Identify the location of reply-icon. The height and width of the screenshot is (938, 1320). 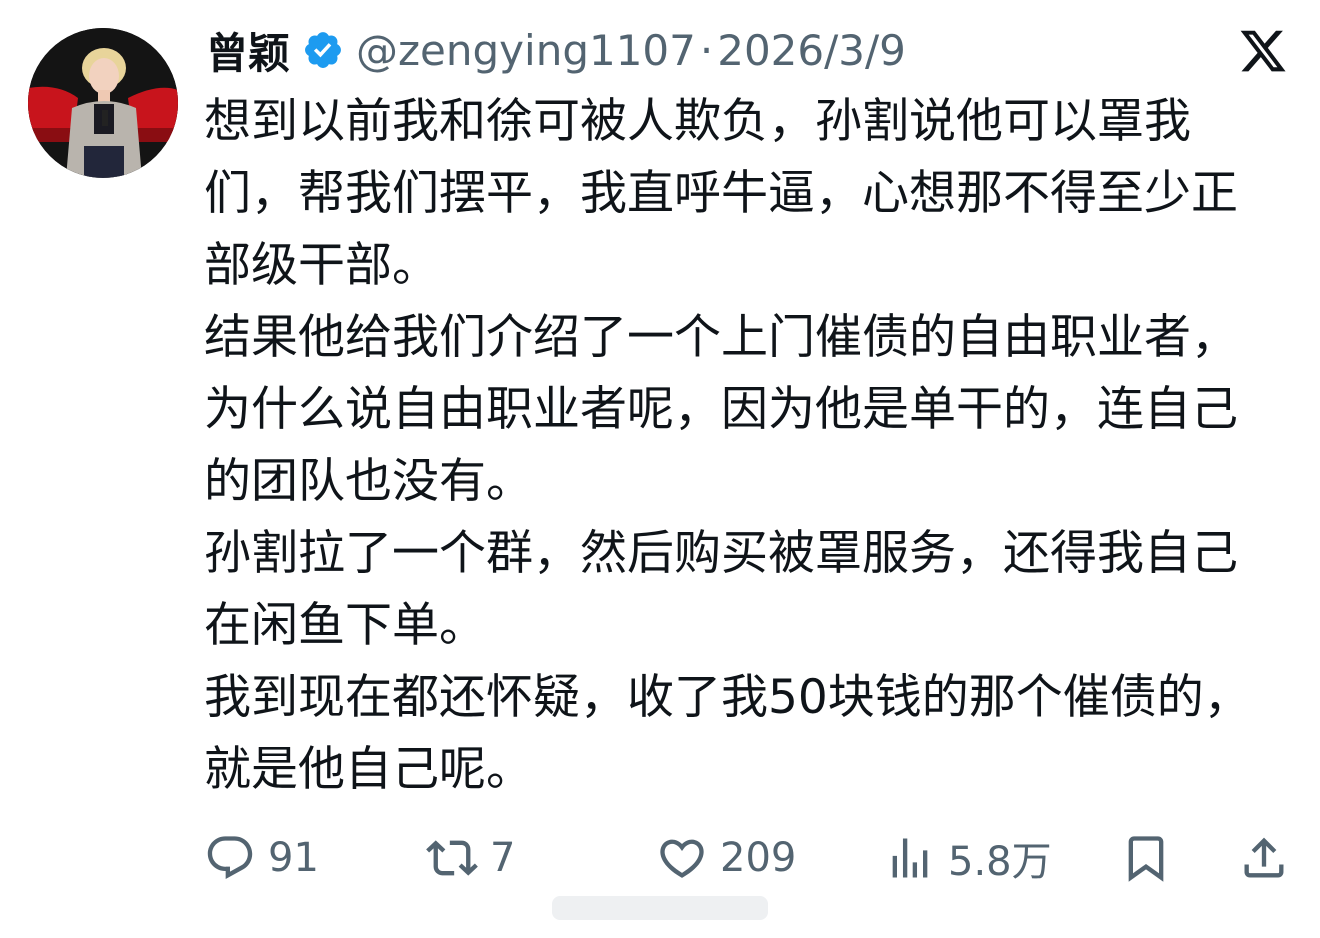
(230, 858).